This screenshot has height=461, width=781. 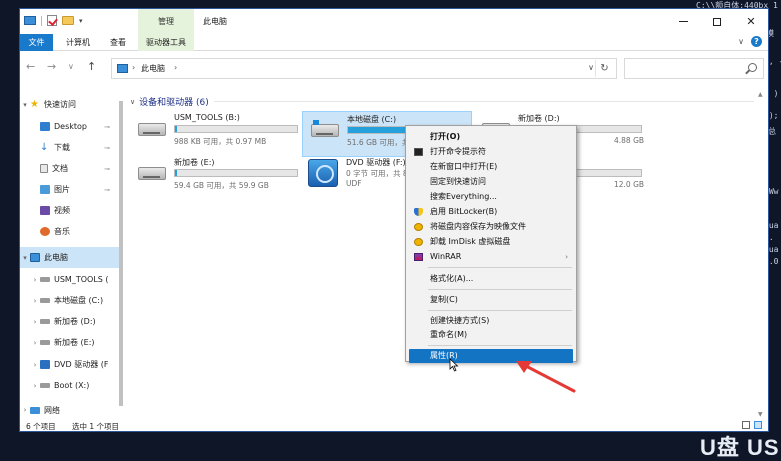 I want to click on help-icon: ?, so click(x=756, y=41).